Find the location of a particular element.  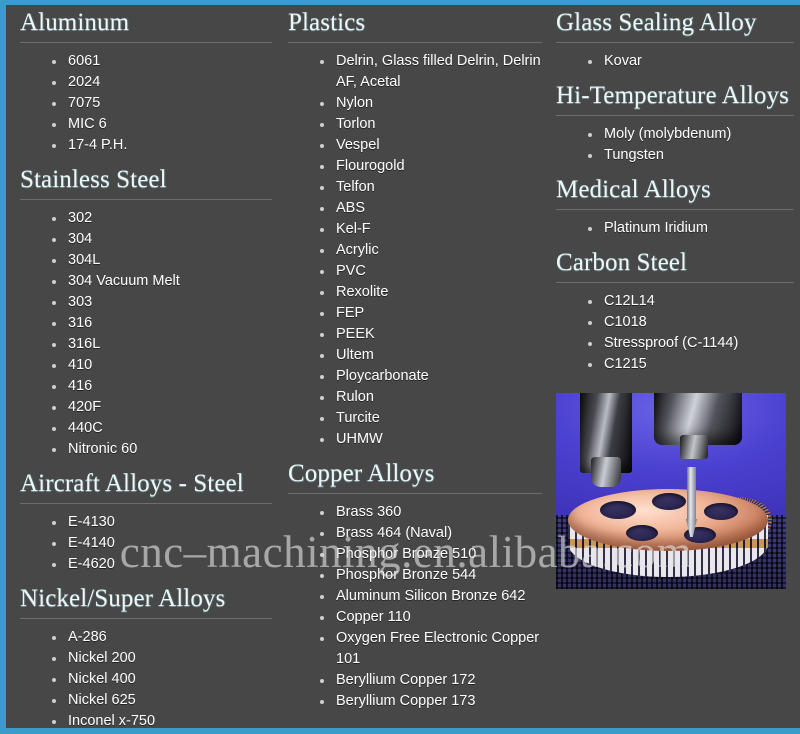

section-title-hi-temperature-alloys: Hi-Temperature Alloys is located at coordinates (675, 99).